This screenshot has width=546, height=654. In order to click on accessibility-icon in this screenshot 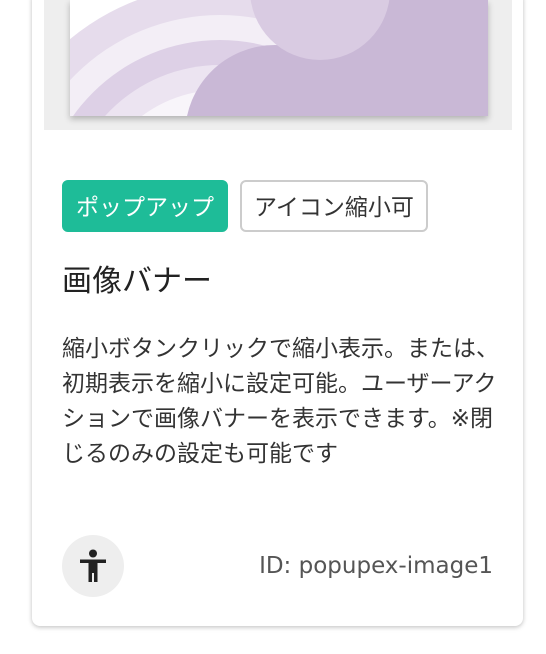, I will do `click(93, 565)`.